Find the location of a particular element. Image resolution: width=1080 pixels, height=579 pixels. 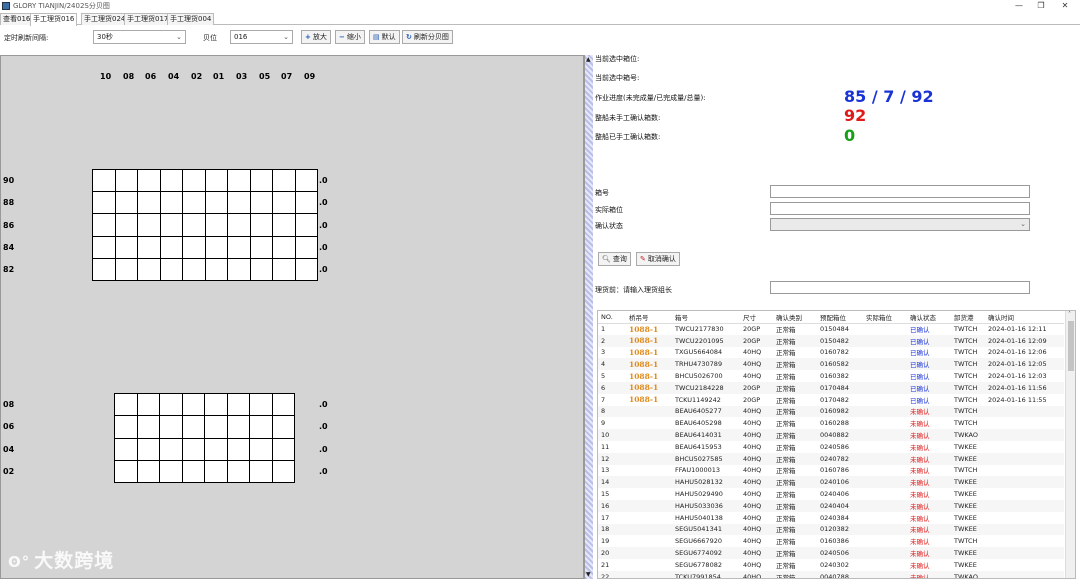

refresh-interval-select: 30秒 ⌄ is located at coordinates (139, 37).